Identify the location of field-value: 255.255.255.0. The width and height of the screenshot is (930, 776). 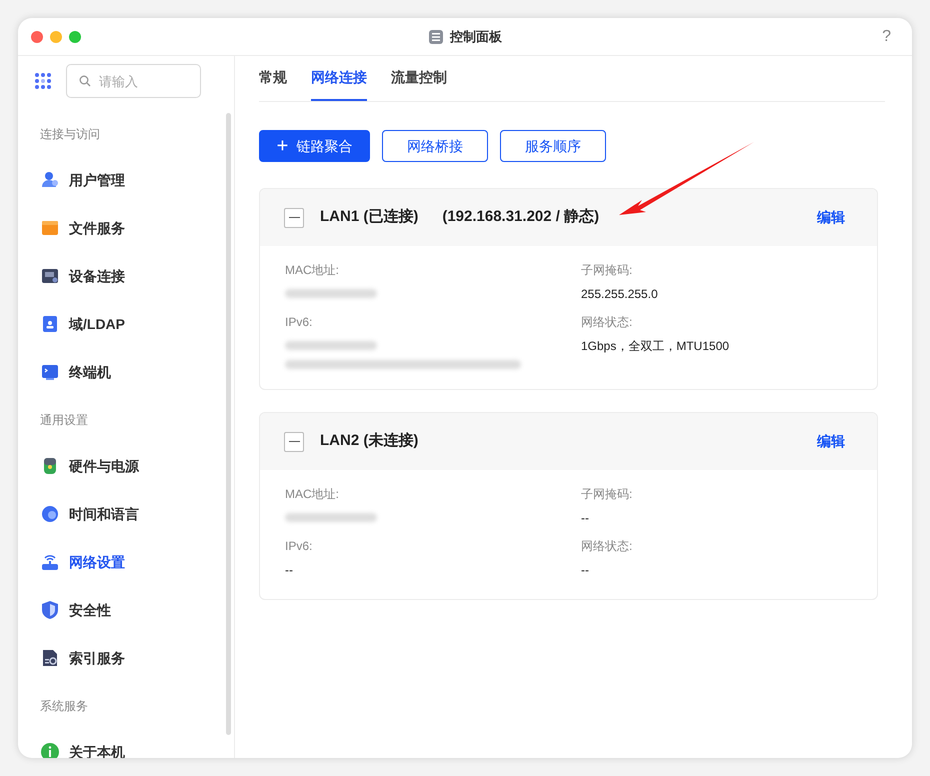
(620, 294).